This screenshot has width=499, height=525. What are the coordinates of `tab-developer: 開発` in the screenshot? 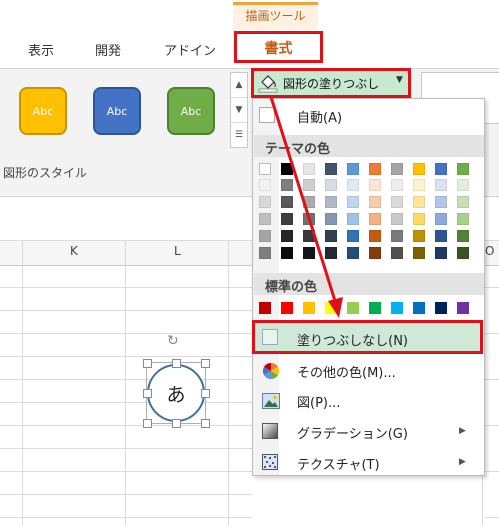 It's located at (108, 49).